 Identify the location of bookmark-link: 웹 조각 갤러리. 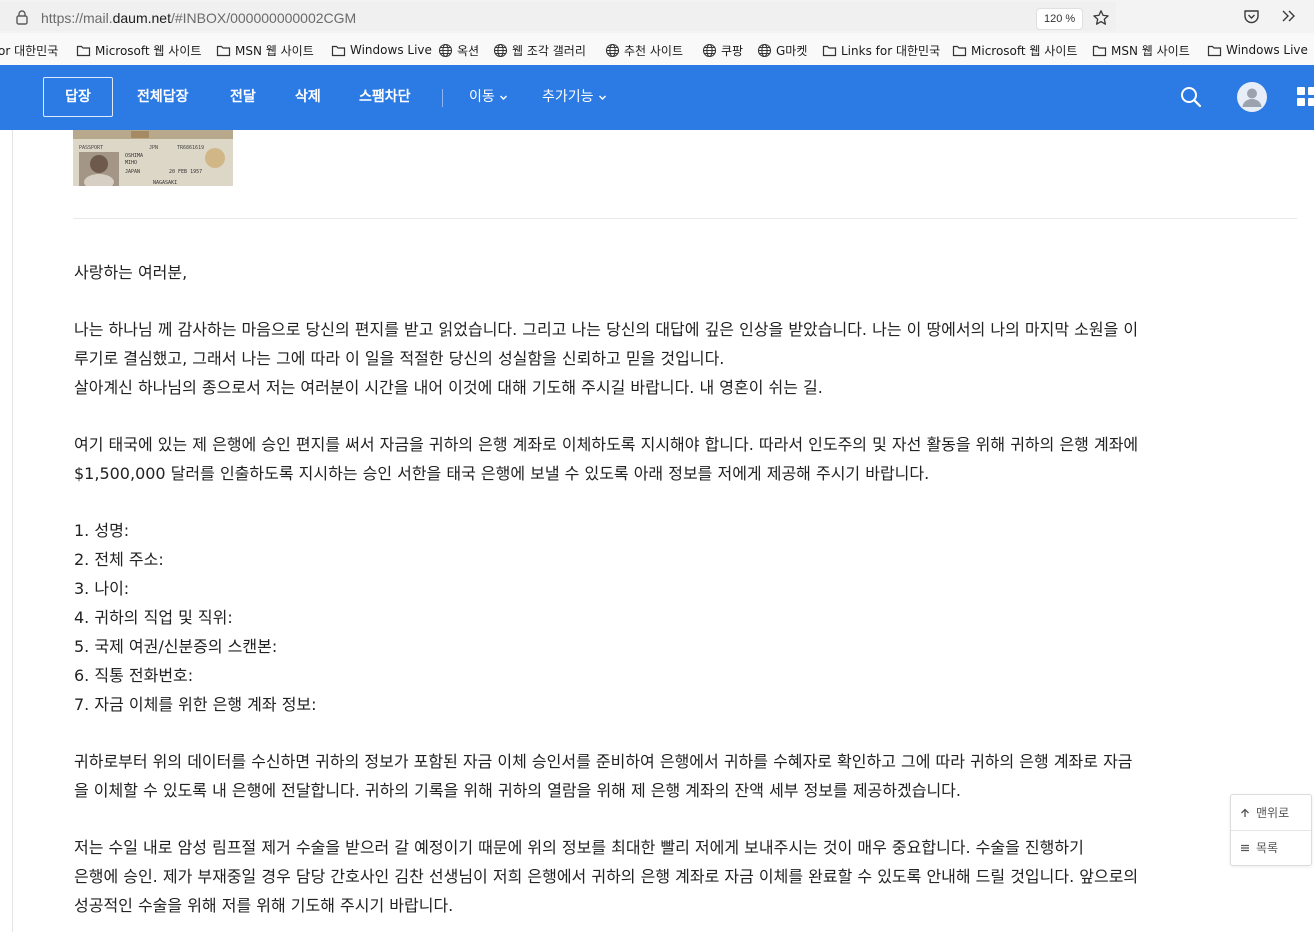
(539, 50).